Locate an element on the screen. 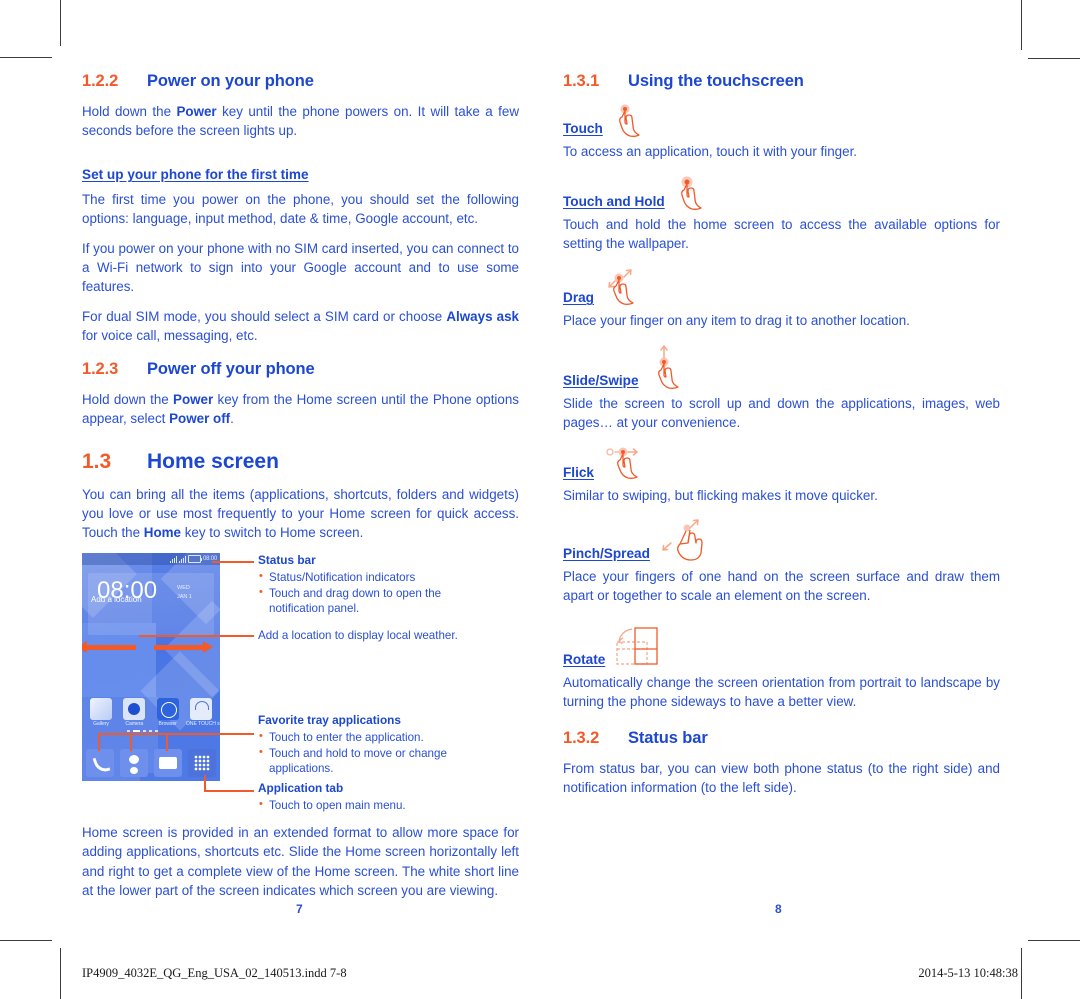  crop-mark-top-left-vertical is located at coordinates (60, 23).